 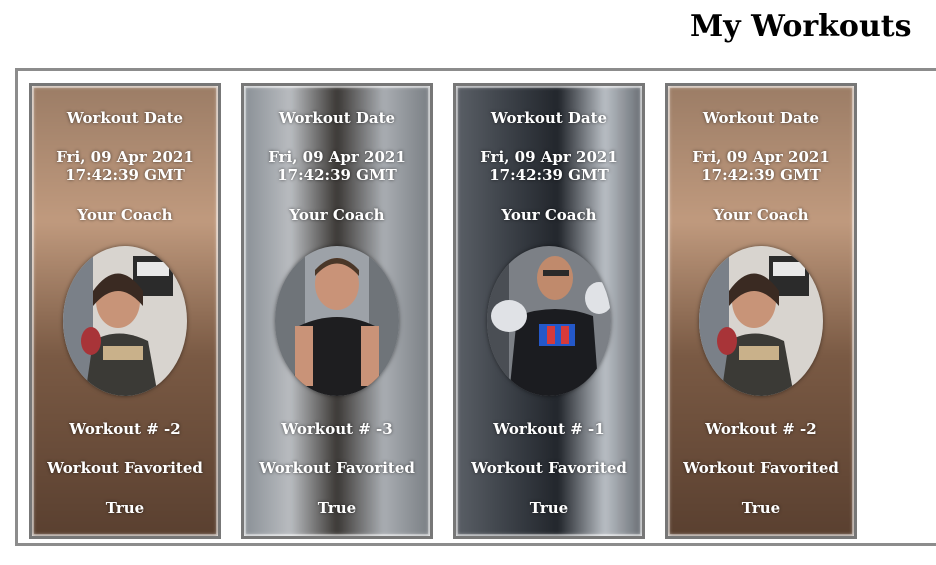 I want to click on workout-number: Workout # -1, so click(x=549, y=429).